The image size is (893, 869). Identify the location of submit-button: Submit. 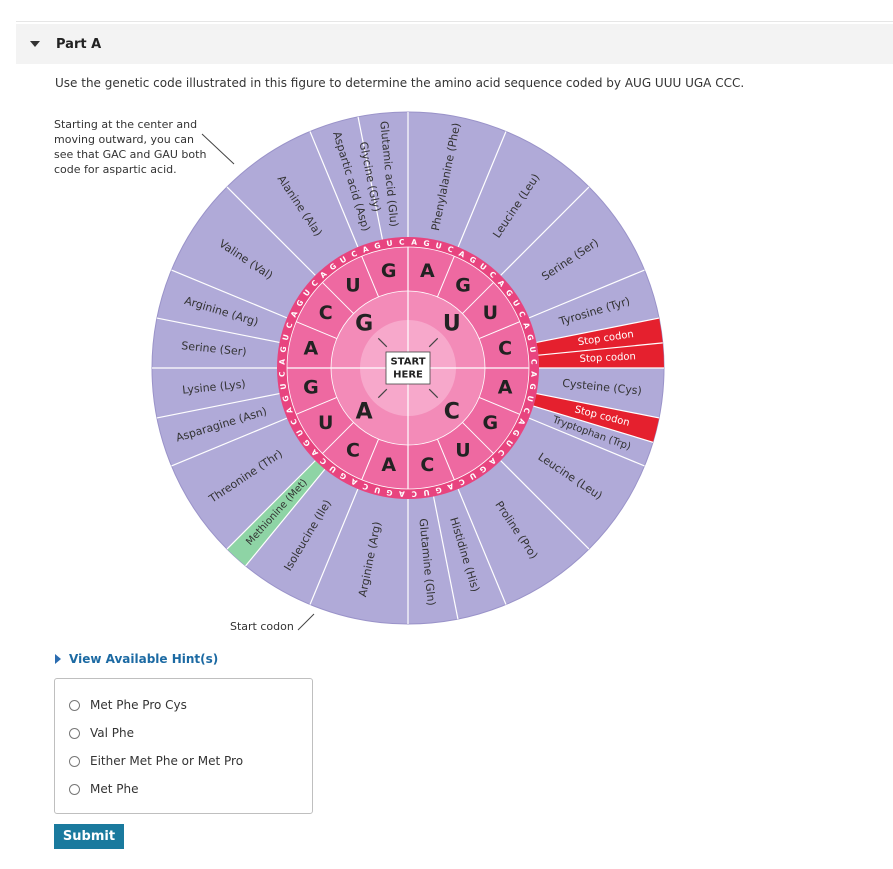
(89, 836).